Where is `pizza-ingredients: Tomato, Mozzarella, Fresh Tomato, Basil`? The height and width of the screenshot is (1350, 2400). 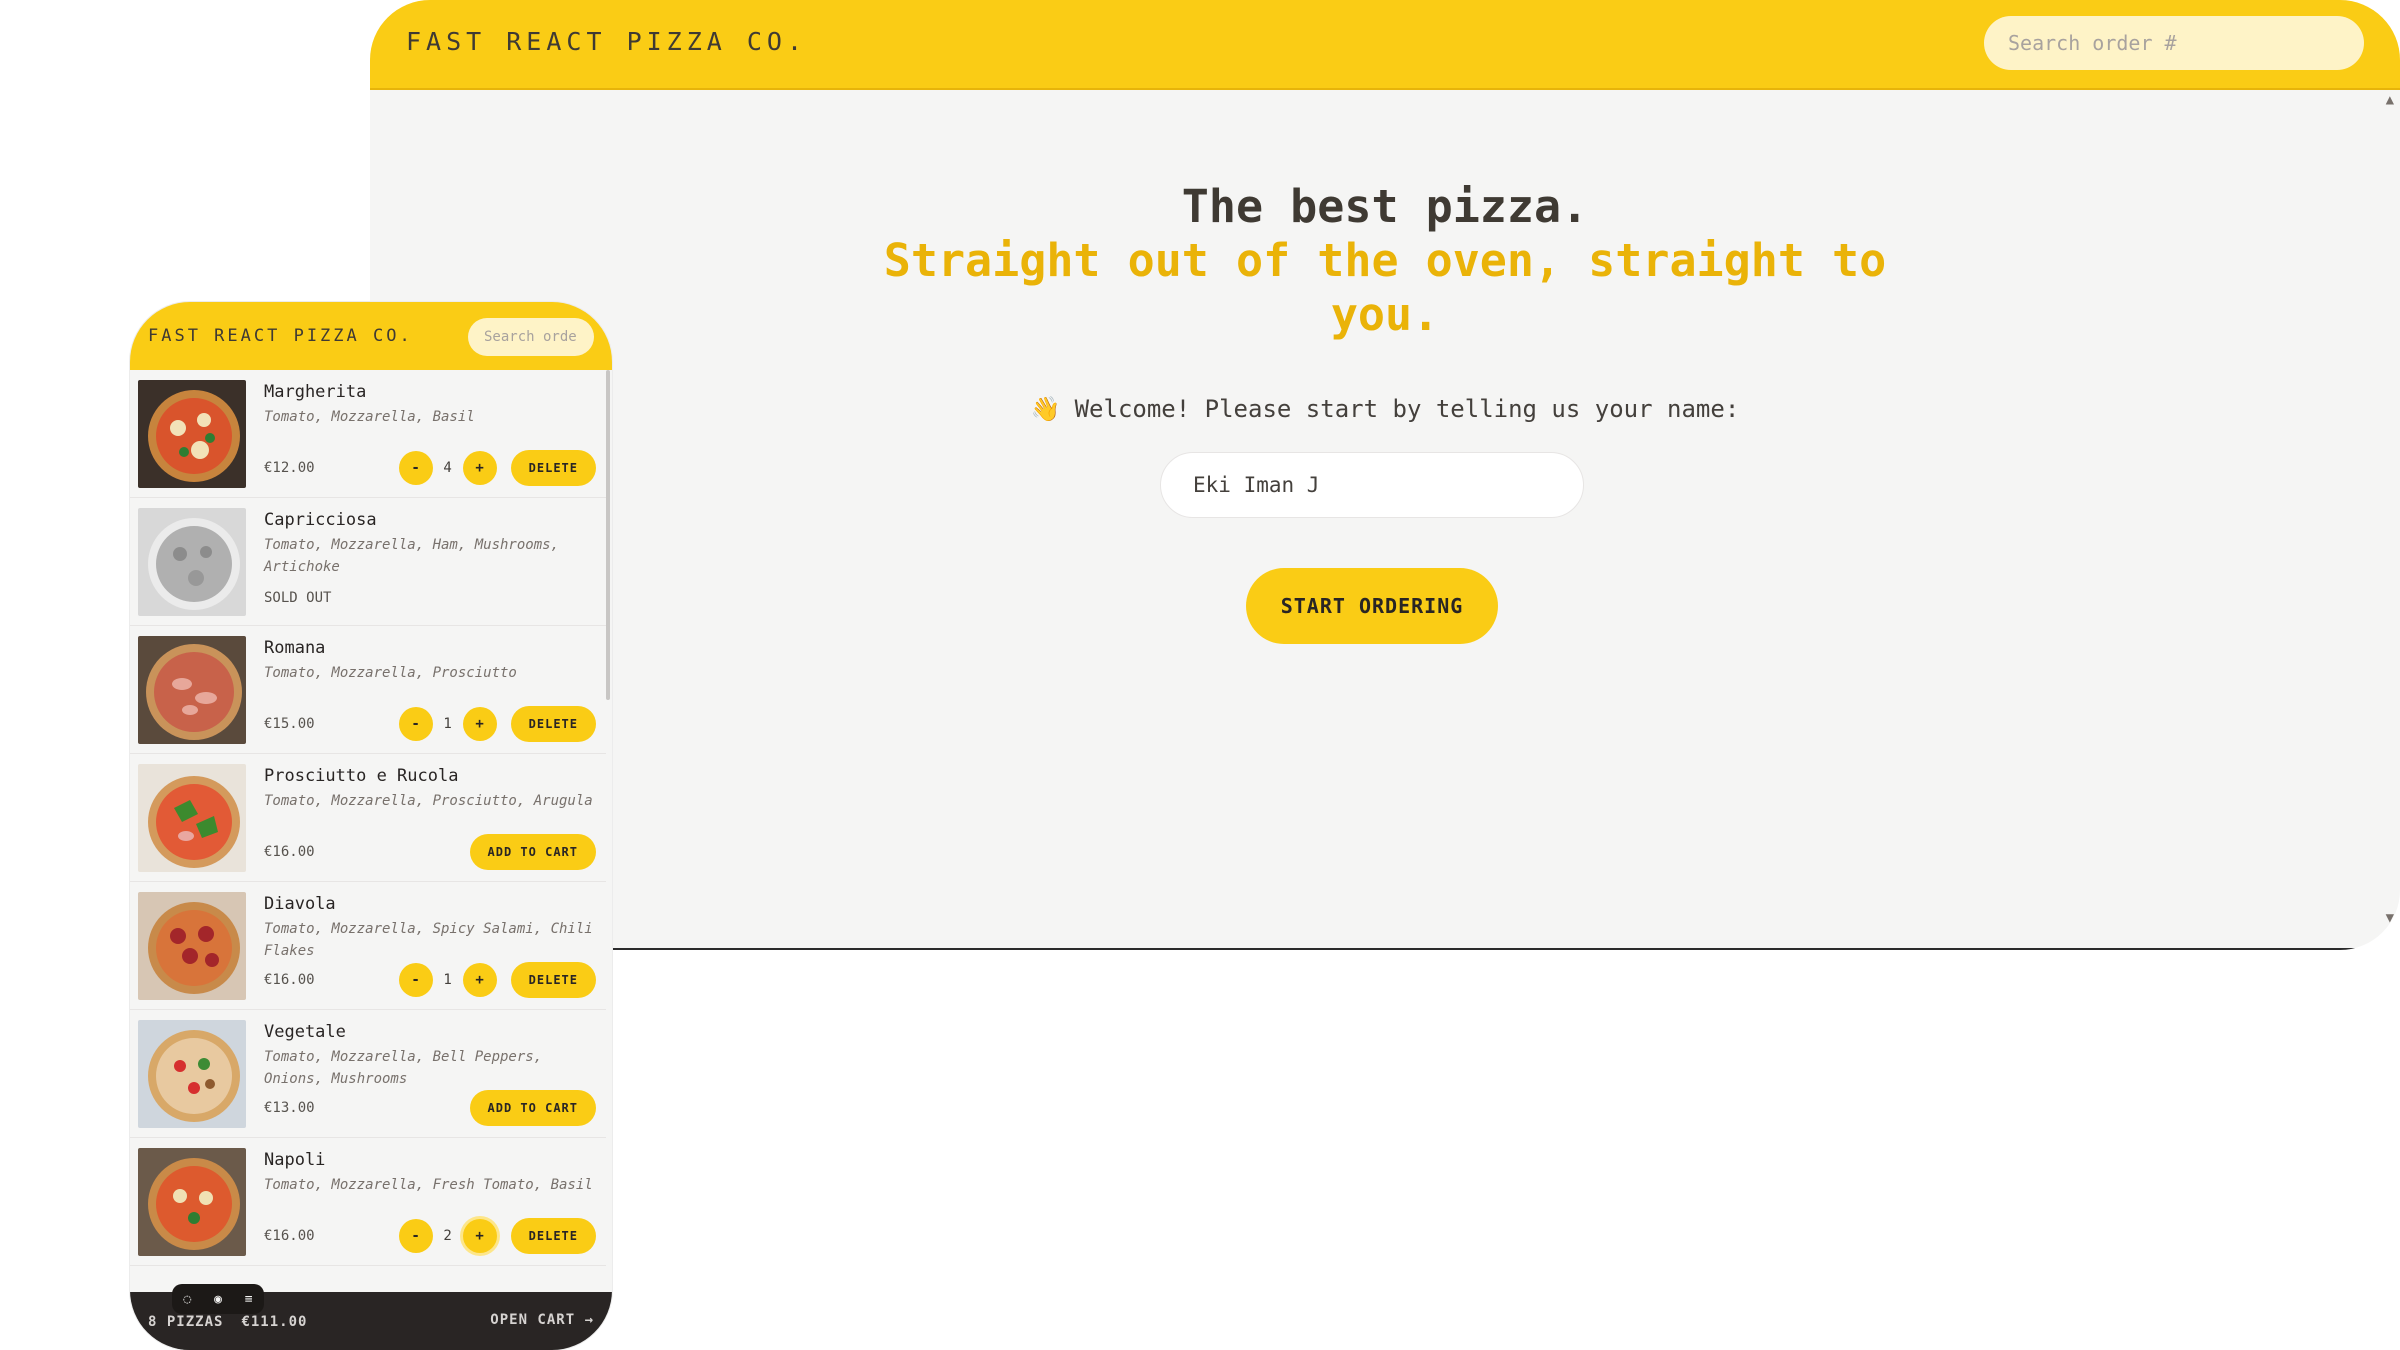 pizza-ingredients: Tomato, Mozzarella, Fresh Tomato, Basil is located at coordinates (428, 1185).